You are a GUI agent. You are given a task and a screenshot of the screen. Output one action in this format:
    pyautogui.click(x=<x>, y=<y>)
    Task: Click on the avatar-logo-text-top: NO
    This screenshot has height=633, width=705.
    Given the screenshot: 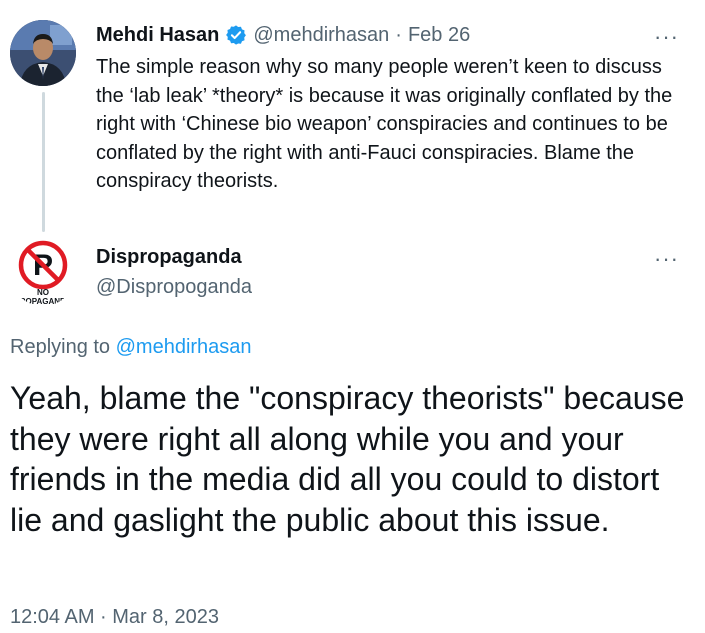 What is the action you would take?
    pyautogui.click(x=43, y=292)
    